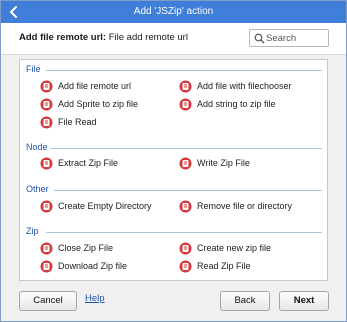 The image size is (347, 322). Describe the element at coordinates (245, 301) in the screenshot. I see `back-button: Back` at that location.